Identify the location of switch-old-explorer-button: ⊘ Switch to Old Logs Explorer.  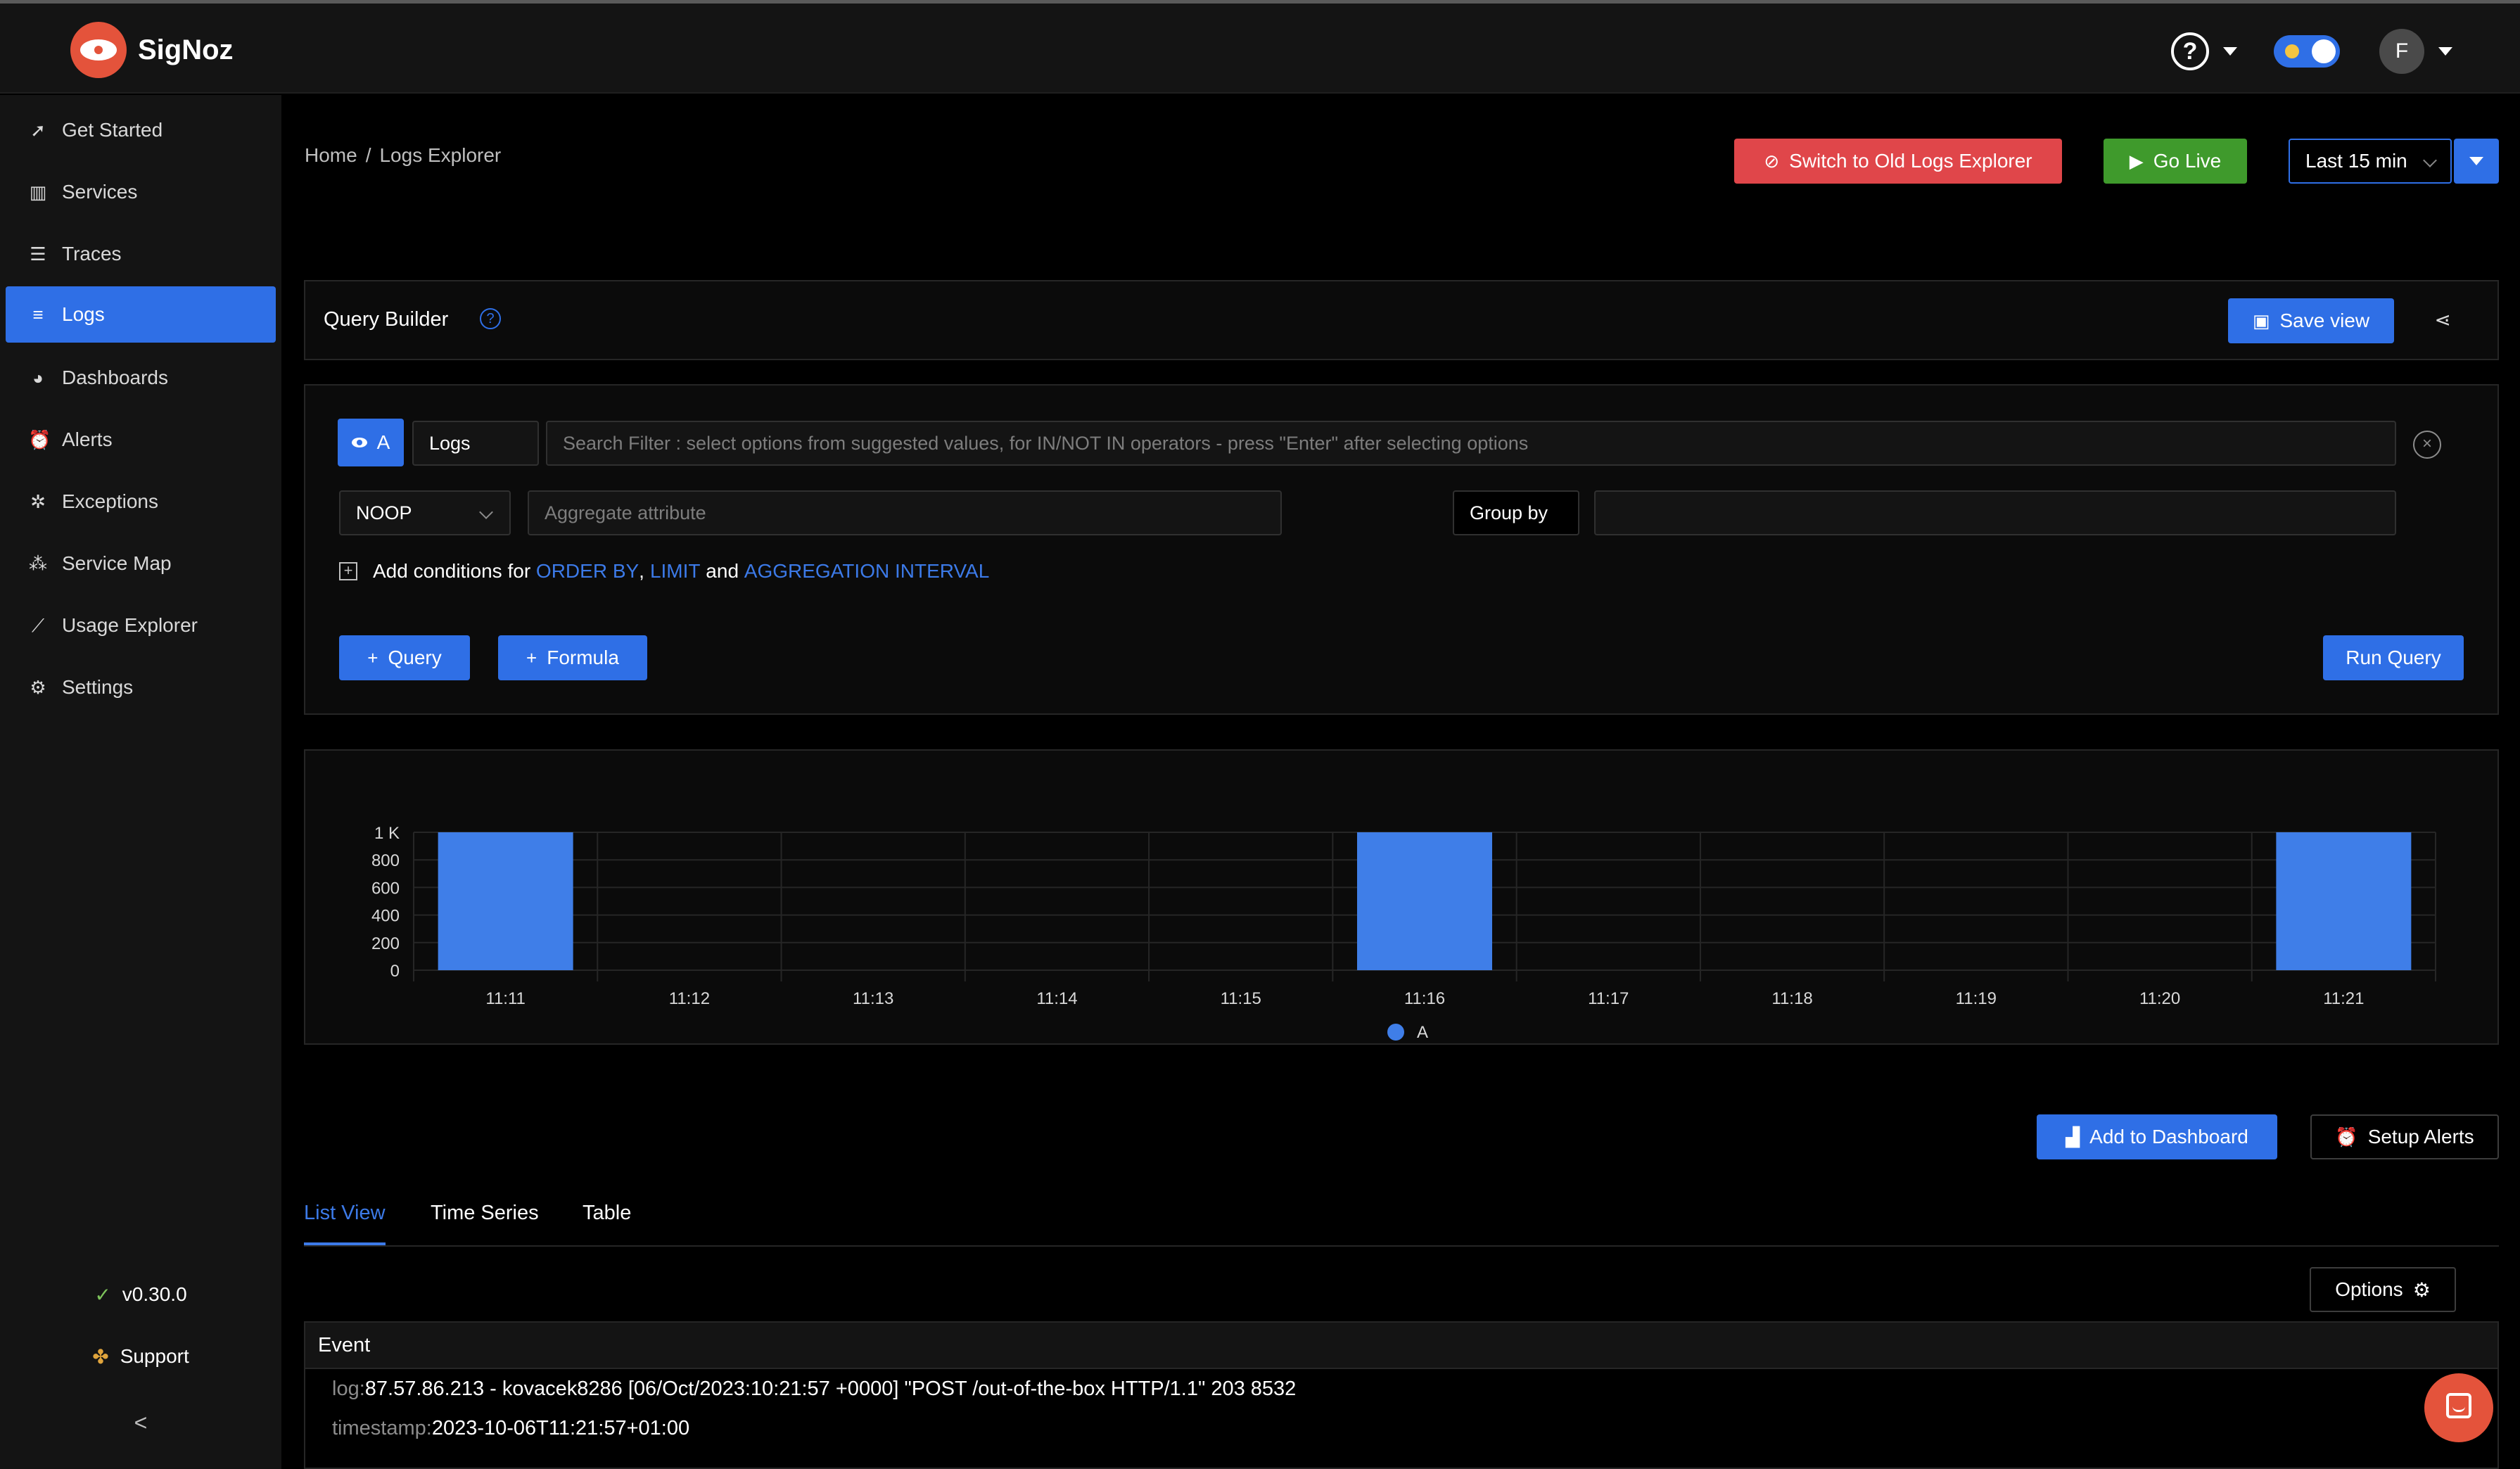
(1898, 161).